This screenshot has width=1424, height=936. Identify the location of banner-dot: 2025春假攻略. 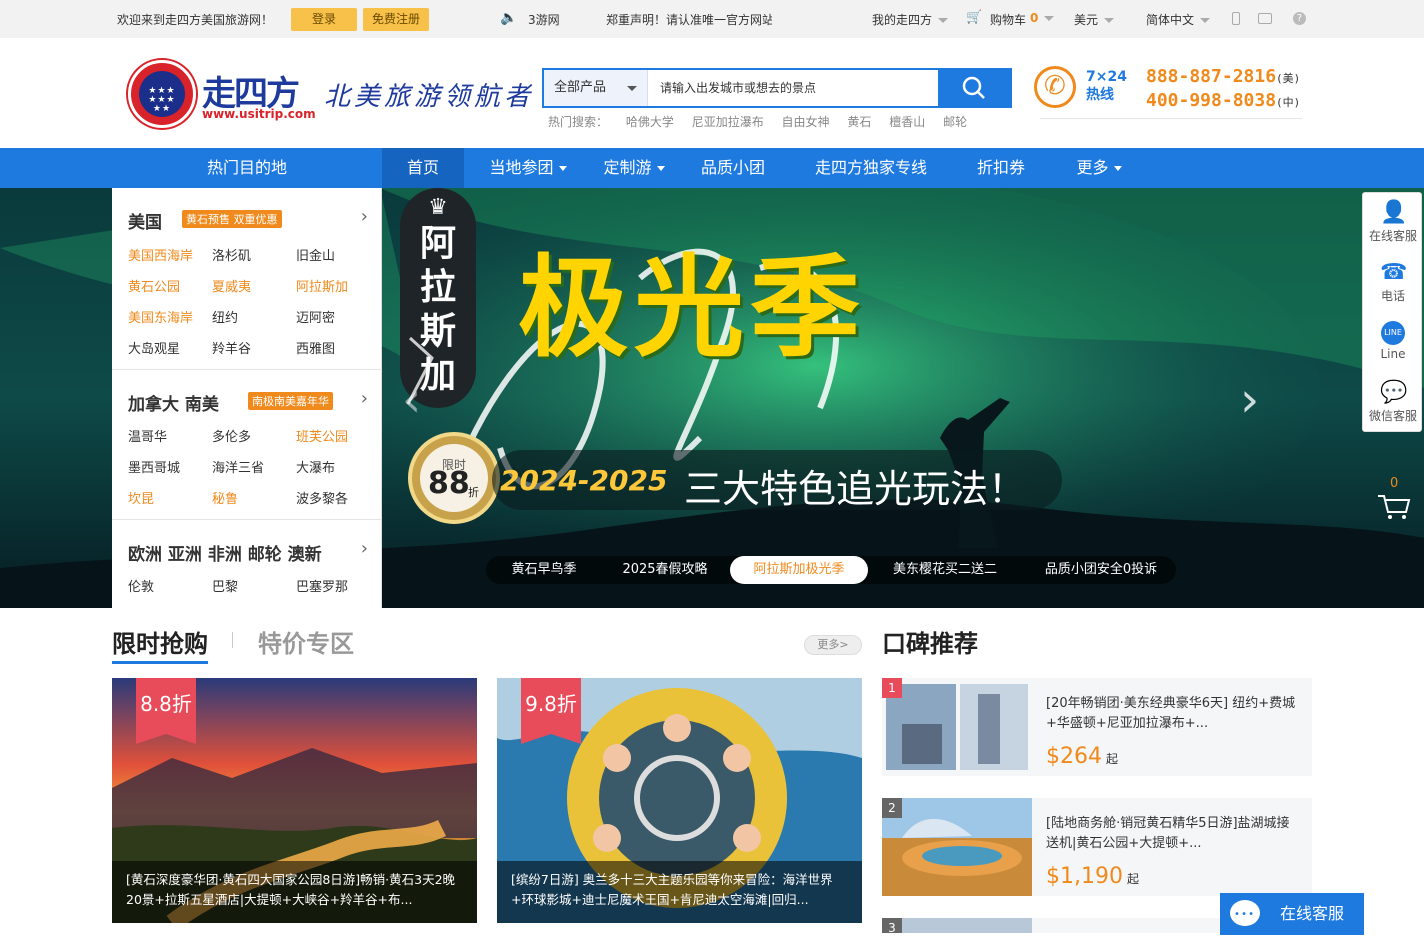
(665, 570).